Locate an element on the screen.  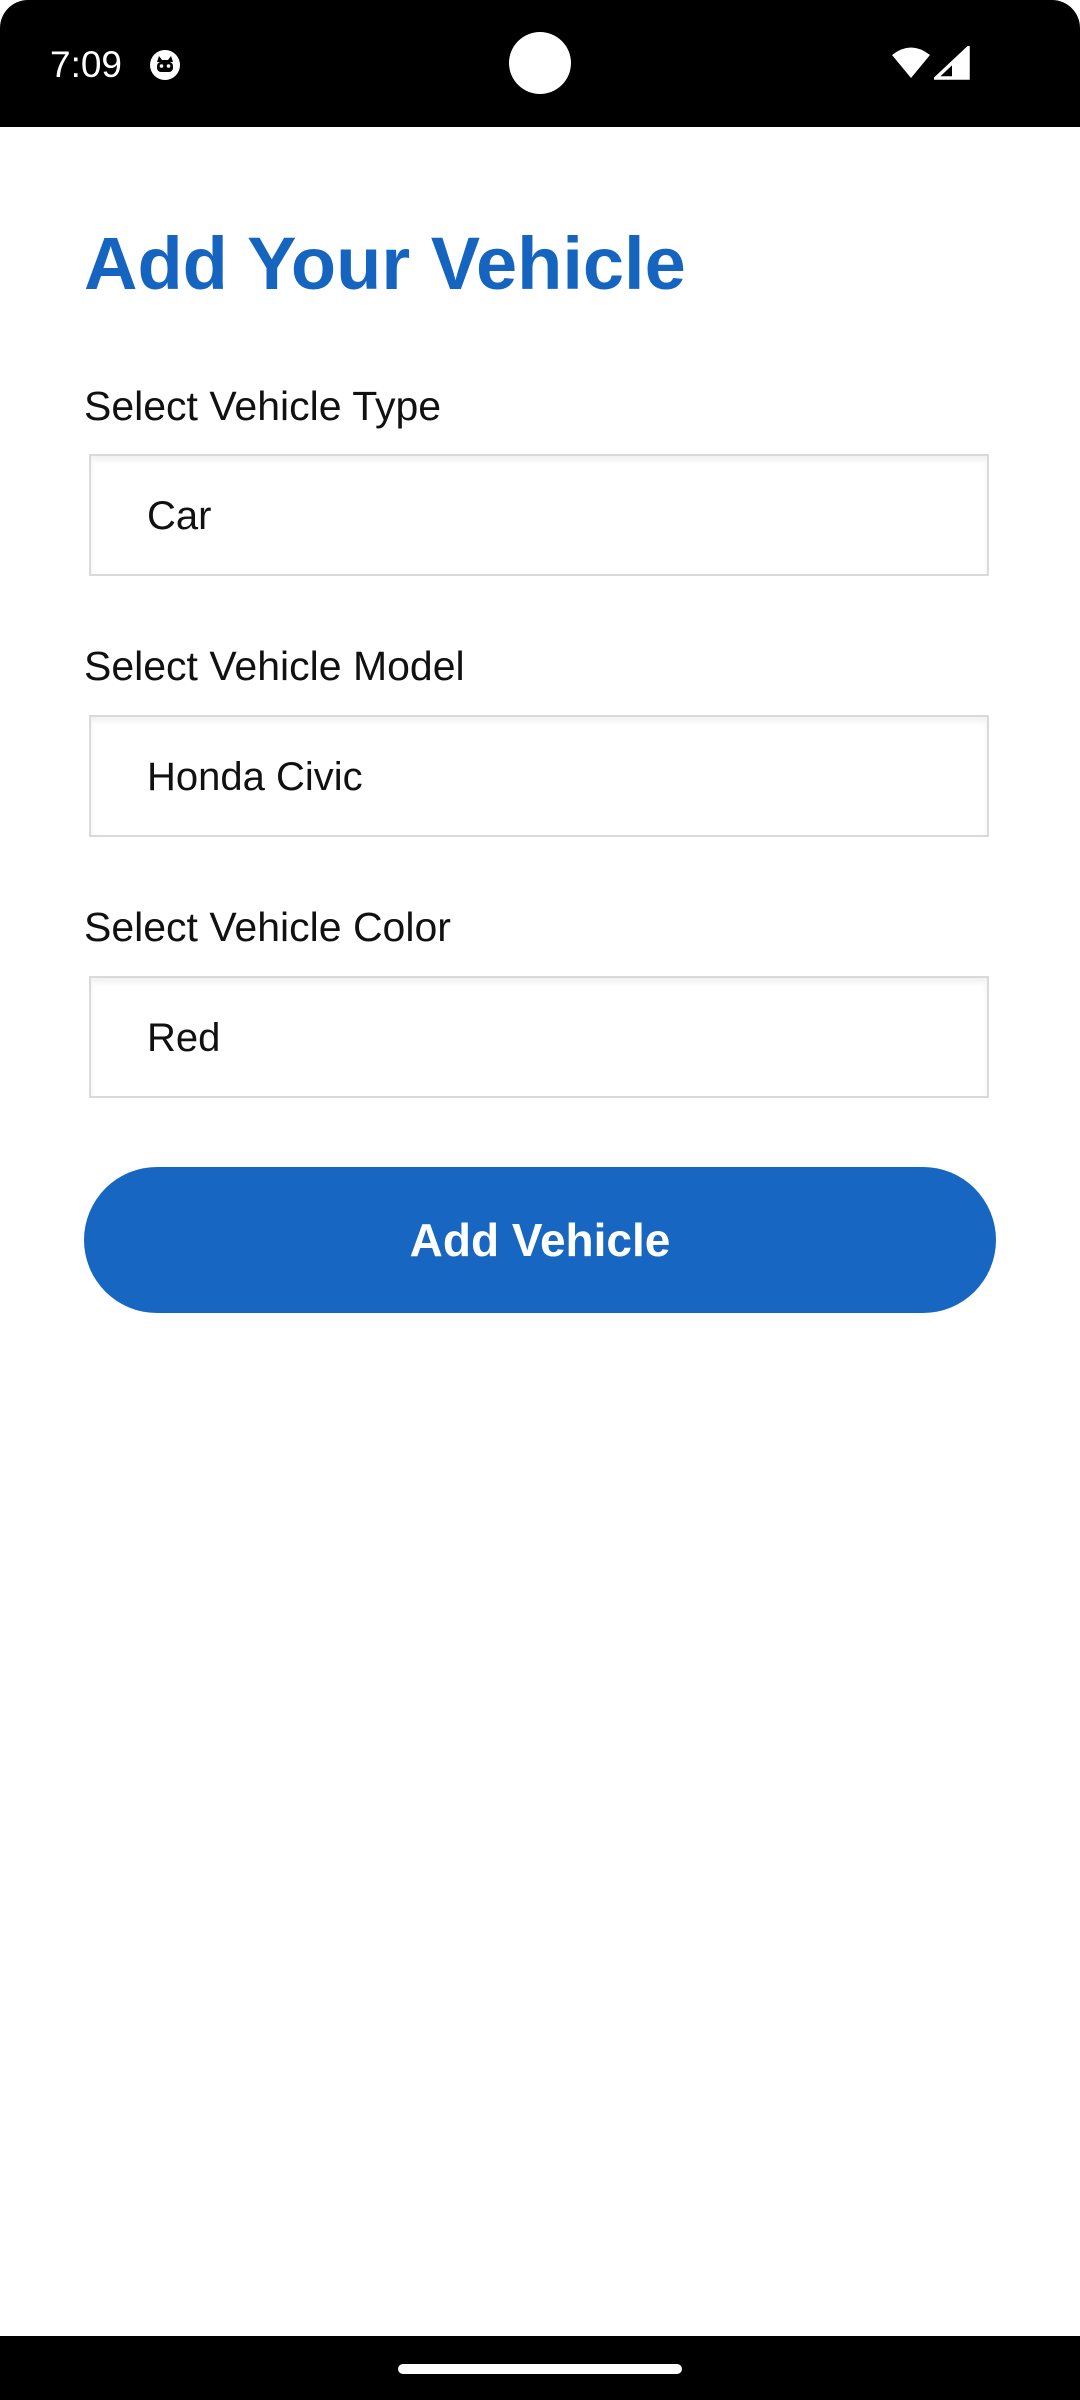
navigation-bar is located at coordinates (540, 2368).